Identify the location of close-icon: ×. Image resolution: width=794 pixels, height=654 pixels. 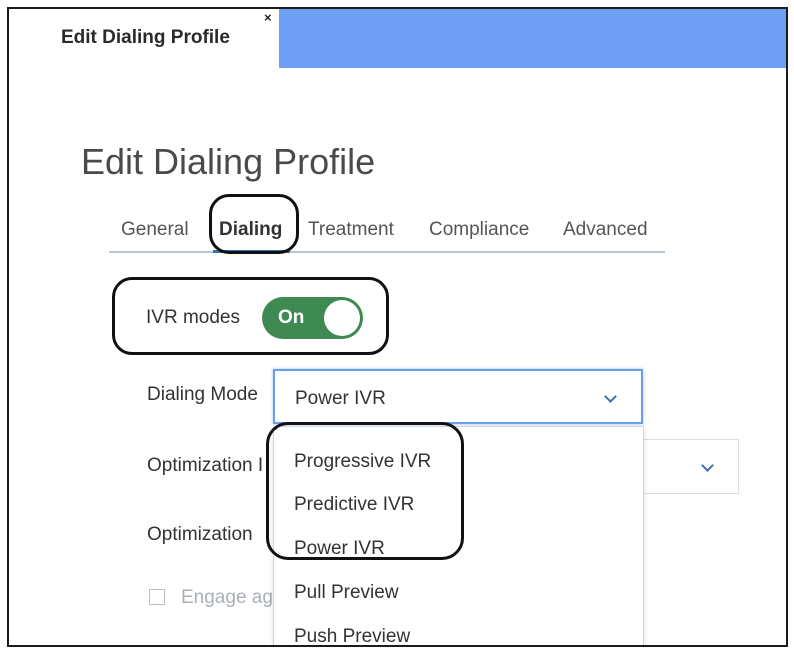
(268, 17).